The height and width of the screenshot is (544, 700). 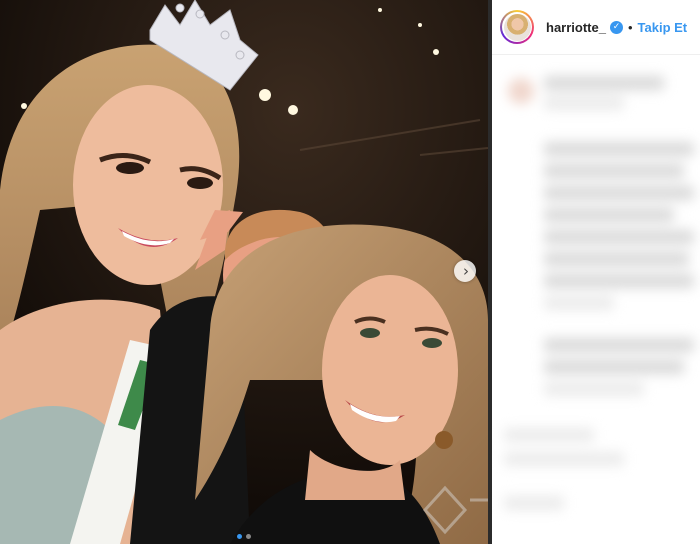 I want to click on avatar, so click(x=517, y=27).